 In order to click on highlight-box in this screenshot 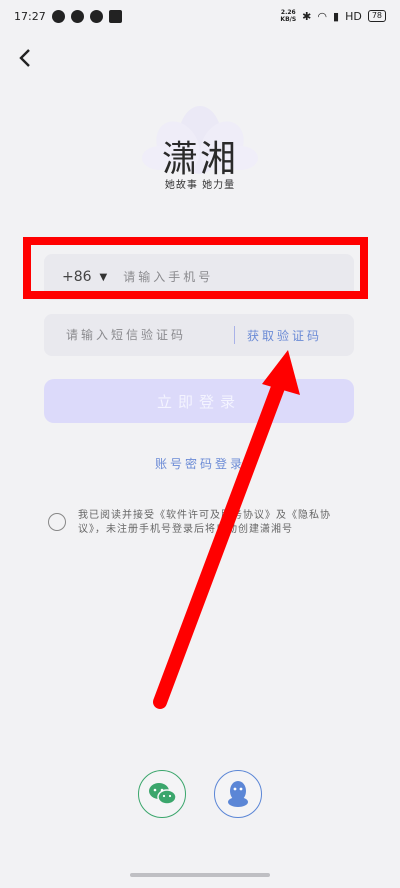, I will do `click(195, 268)`.